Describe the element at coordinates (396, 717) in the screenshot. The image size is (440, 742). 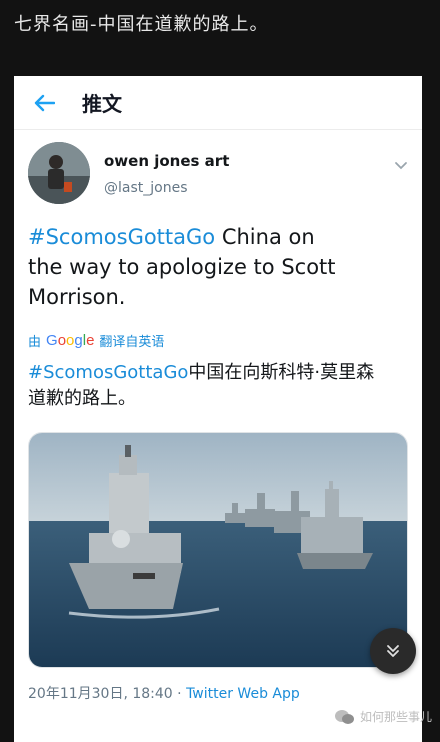
I see `watermark-text: 如何那些事儿` at that location.